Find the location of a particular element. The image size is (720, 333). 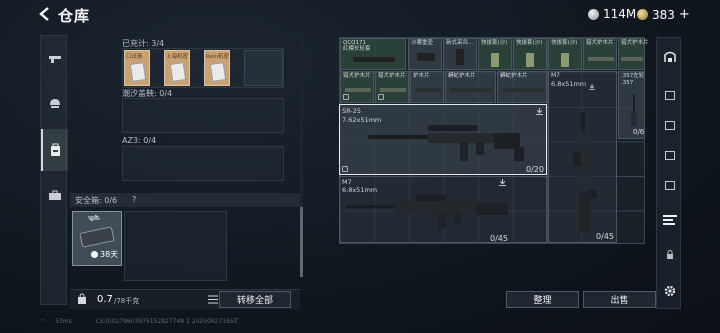

safe-box-slot: 38天 is located at coordinates (97, 238).